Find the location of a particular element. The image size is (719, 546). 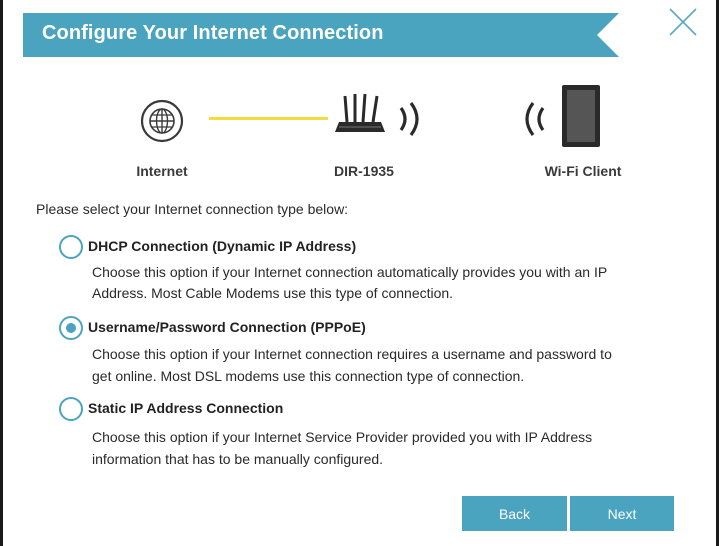

topology-label-internet: Internet is located at coordinates (162, 171).